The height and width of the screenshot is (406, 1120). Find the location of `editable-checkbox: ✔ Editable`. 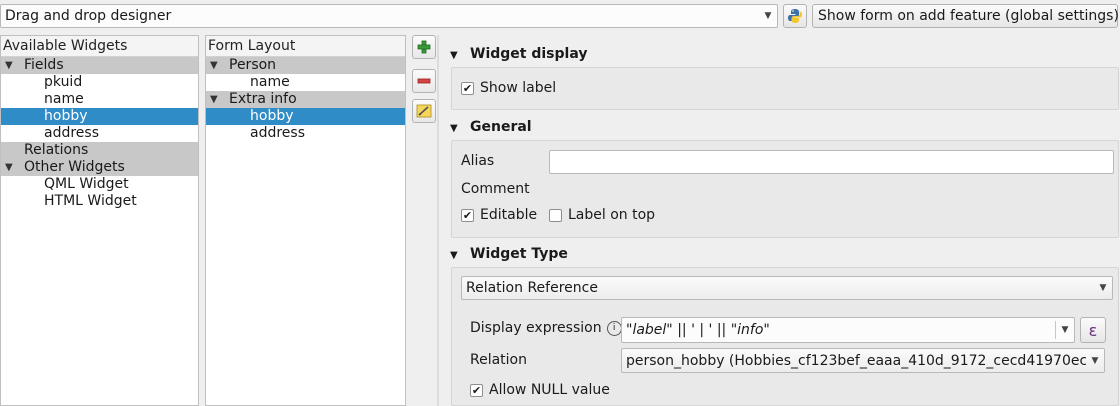

editable-checkbox: ✔ Editable is located at coordinates (499, 215).